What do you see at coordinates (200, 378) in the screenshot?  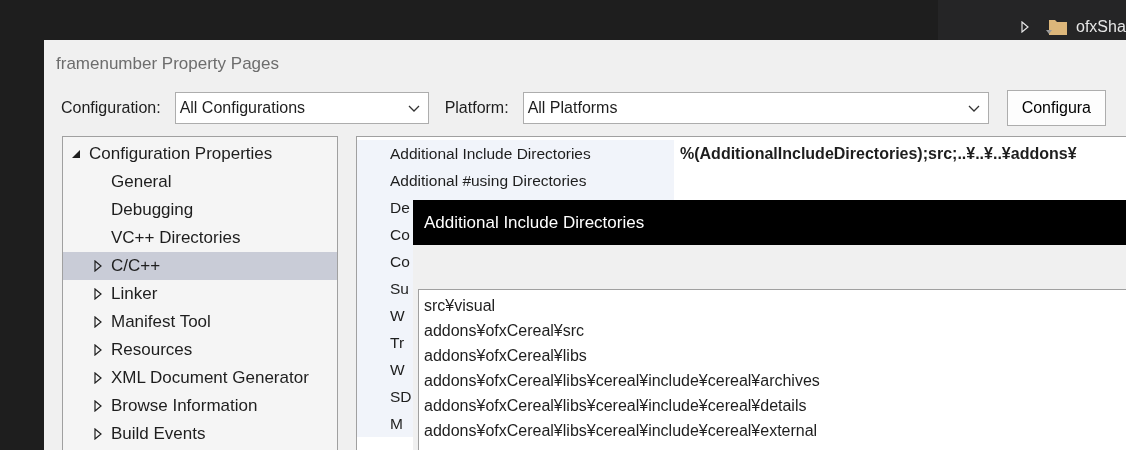 I see `tree-item: XML Document Generator` at bounding box center [200, 378].